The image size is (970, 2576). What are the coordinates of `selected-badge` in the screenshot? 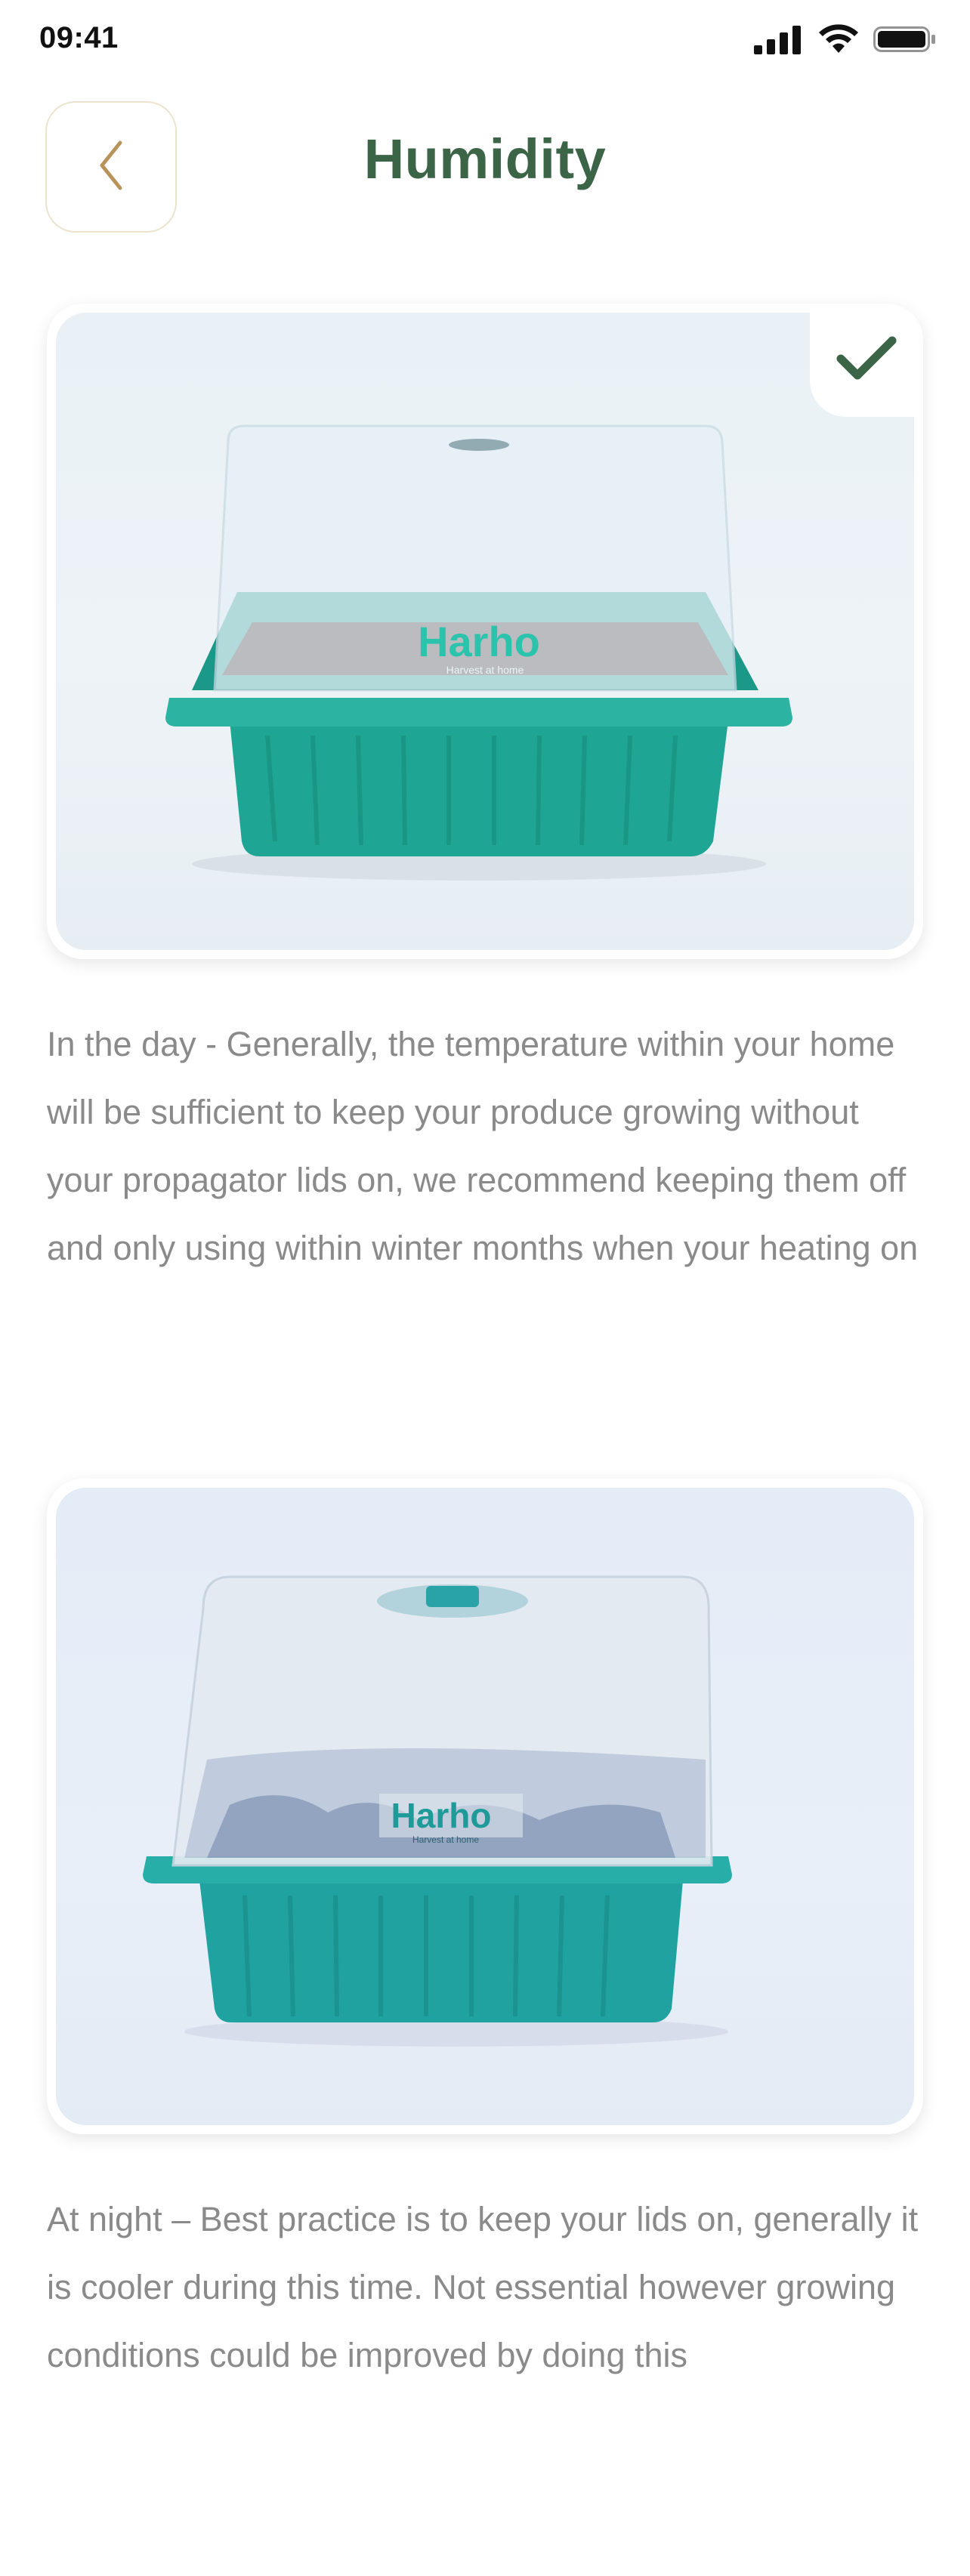 It's located at (866, 360).